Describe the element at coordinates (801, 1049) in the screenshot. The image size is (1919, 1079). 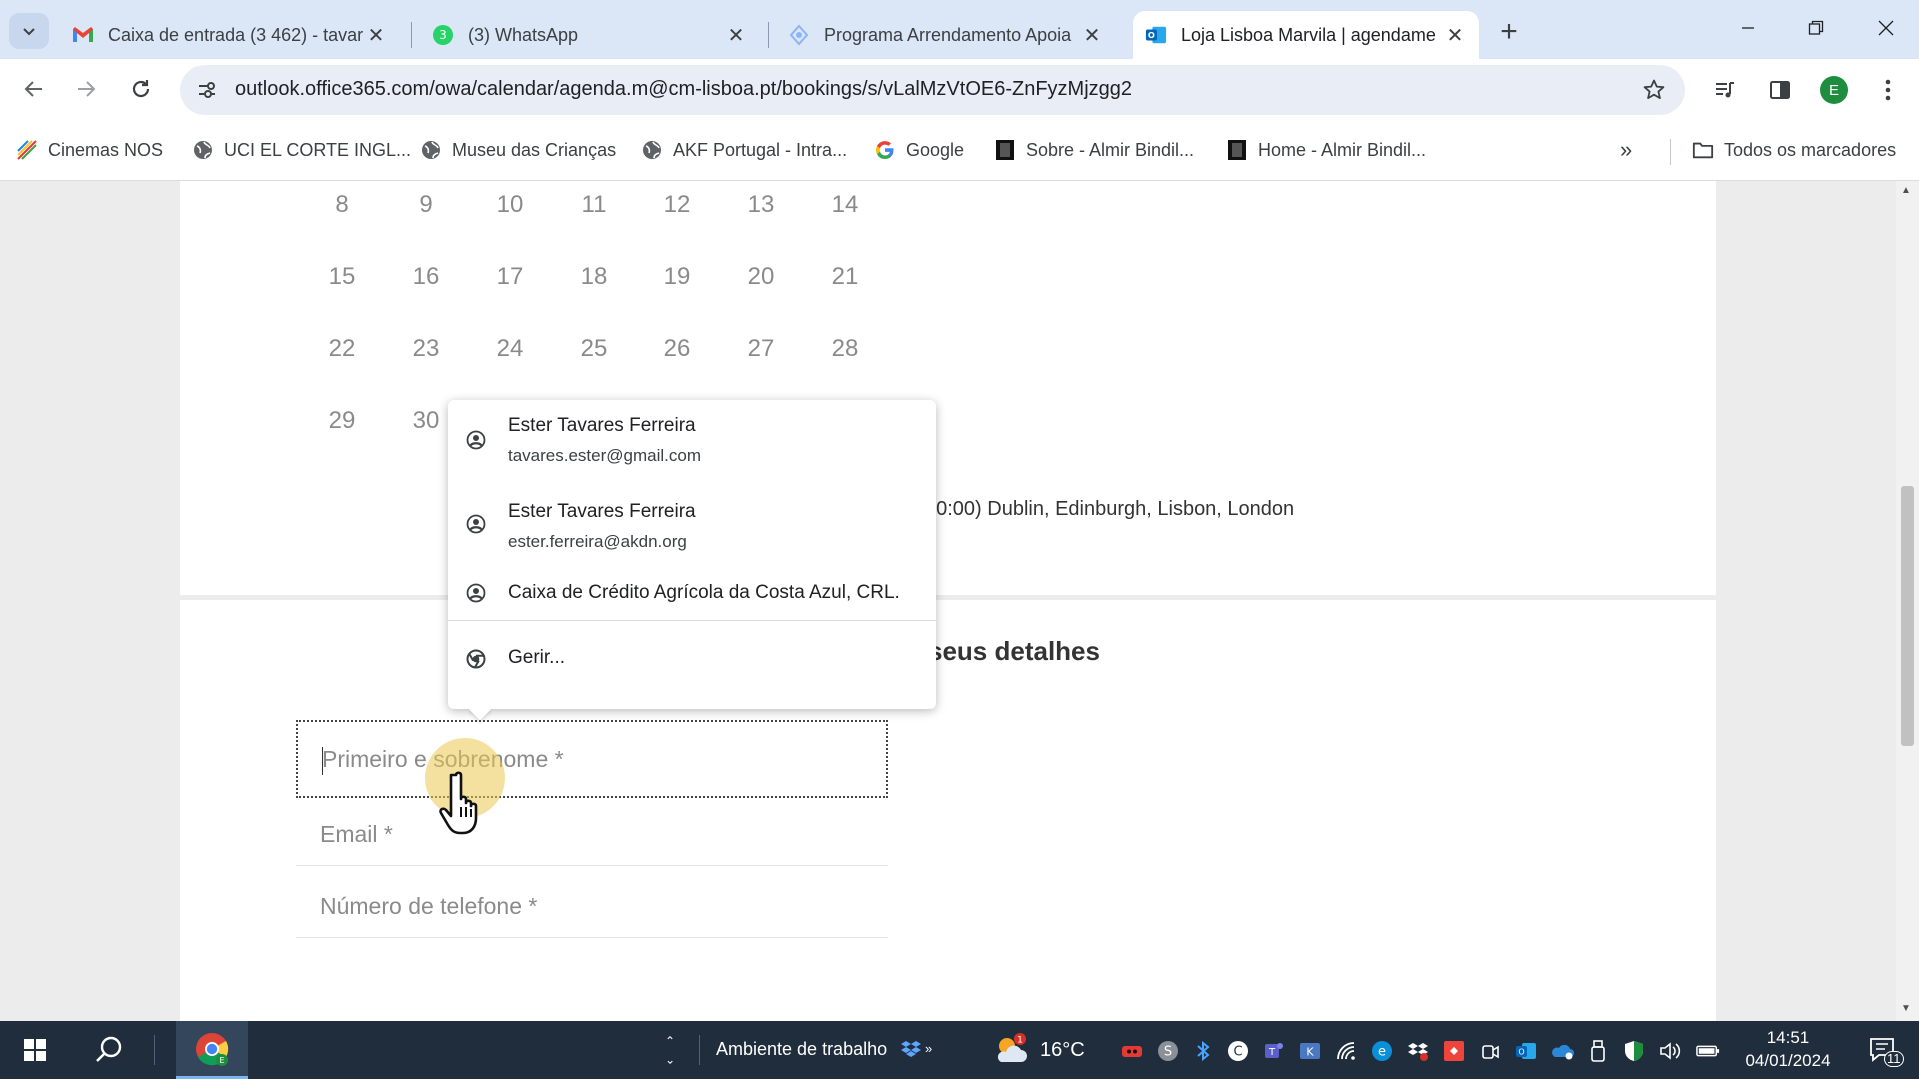
I see `desktop-toolbar-label: Ambiente de trabalho` at that location.